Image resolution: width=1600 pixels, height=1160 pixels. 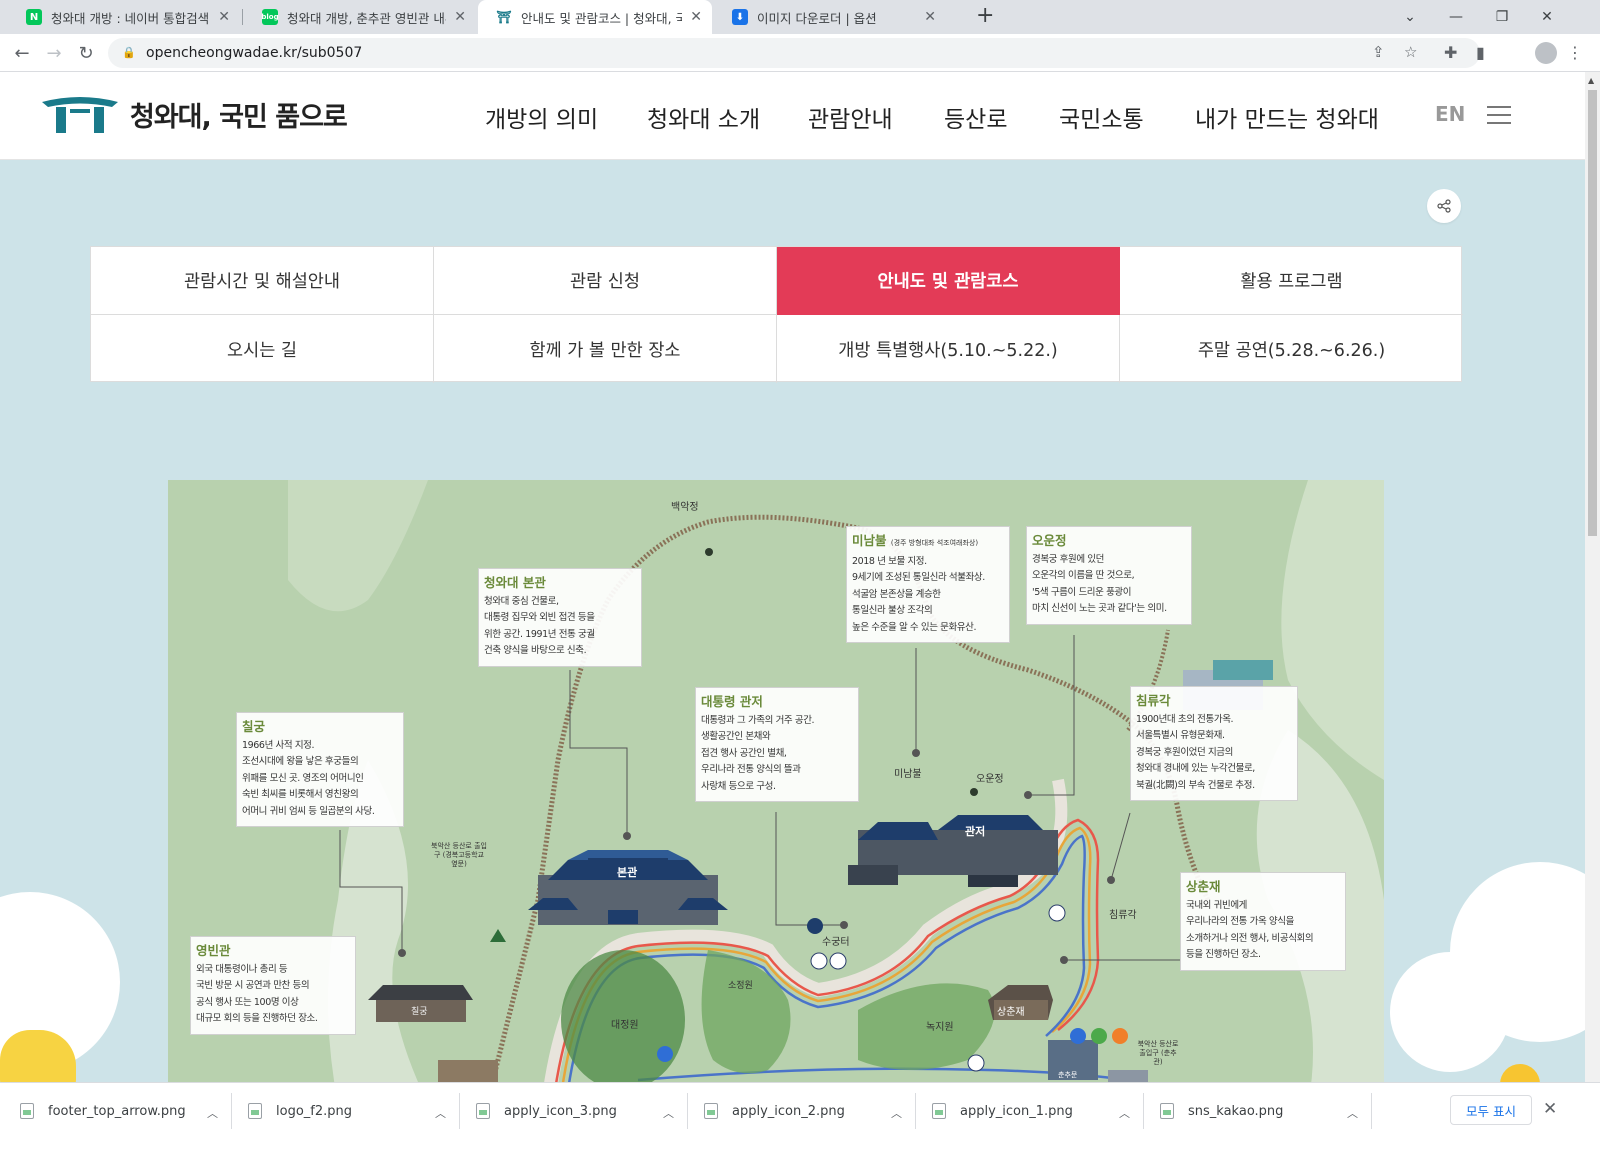 What do you see at coordinates (1502, 17) in the screenshot?
I see `restore-button: ❐` at bounding box center [1502, 17].